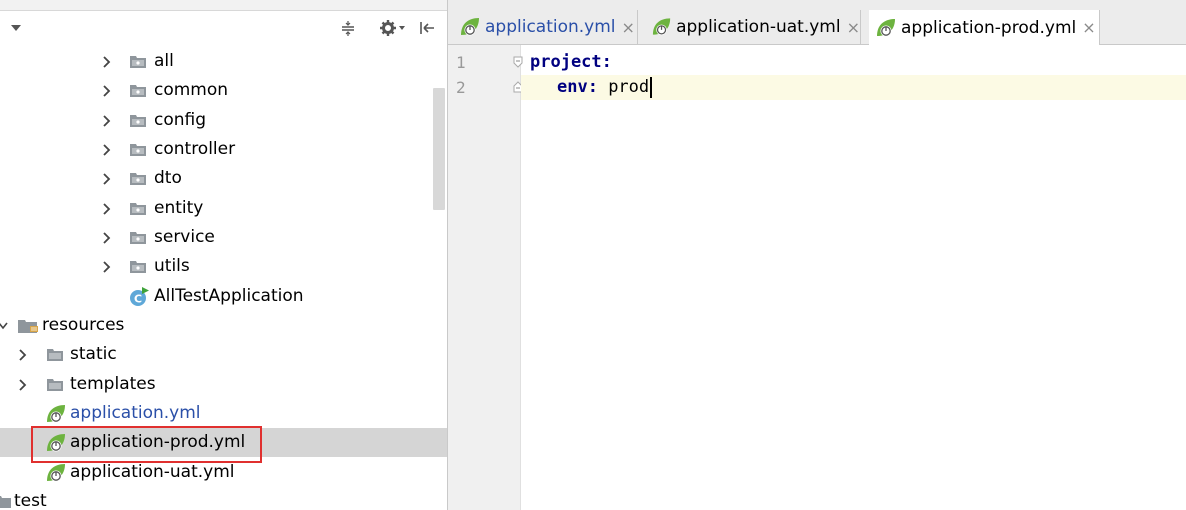 This screenshot has width=1186, height=510. Describe the element at coordinates (485, 277) in the screenshot. I see `line-number-gutter: 1 2` at that location.